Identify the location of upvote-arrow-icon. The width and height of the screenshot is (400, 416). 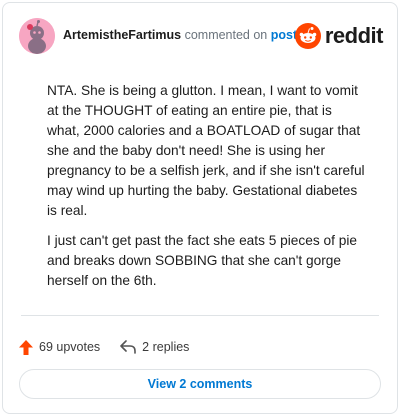
(26, 347).